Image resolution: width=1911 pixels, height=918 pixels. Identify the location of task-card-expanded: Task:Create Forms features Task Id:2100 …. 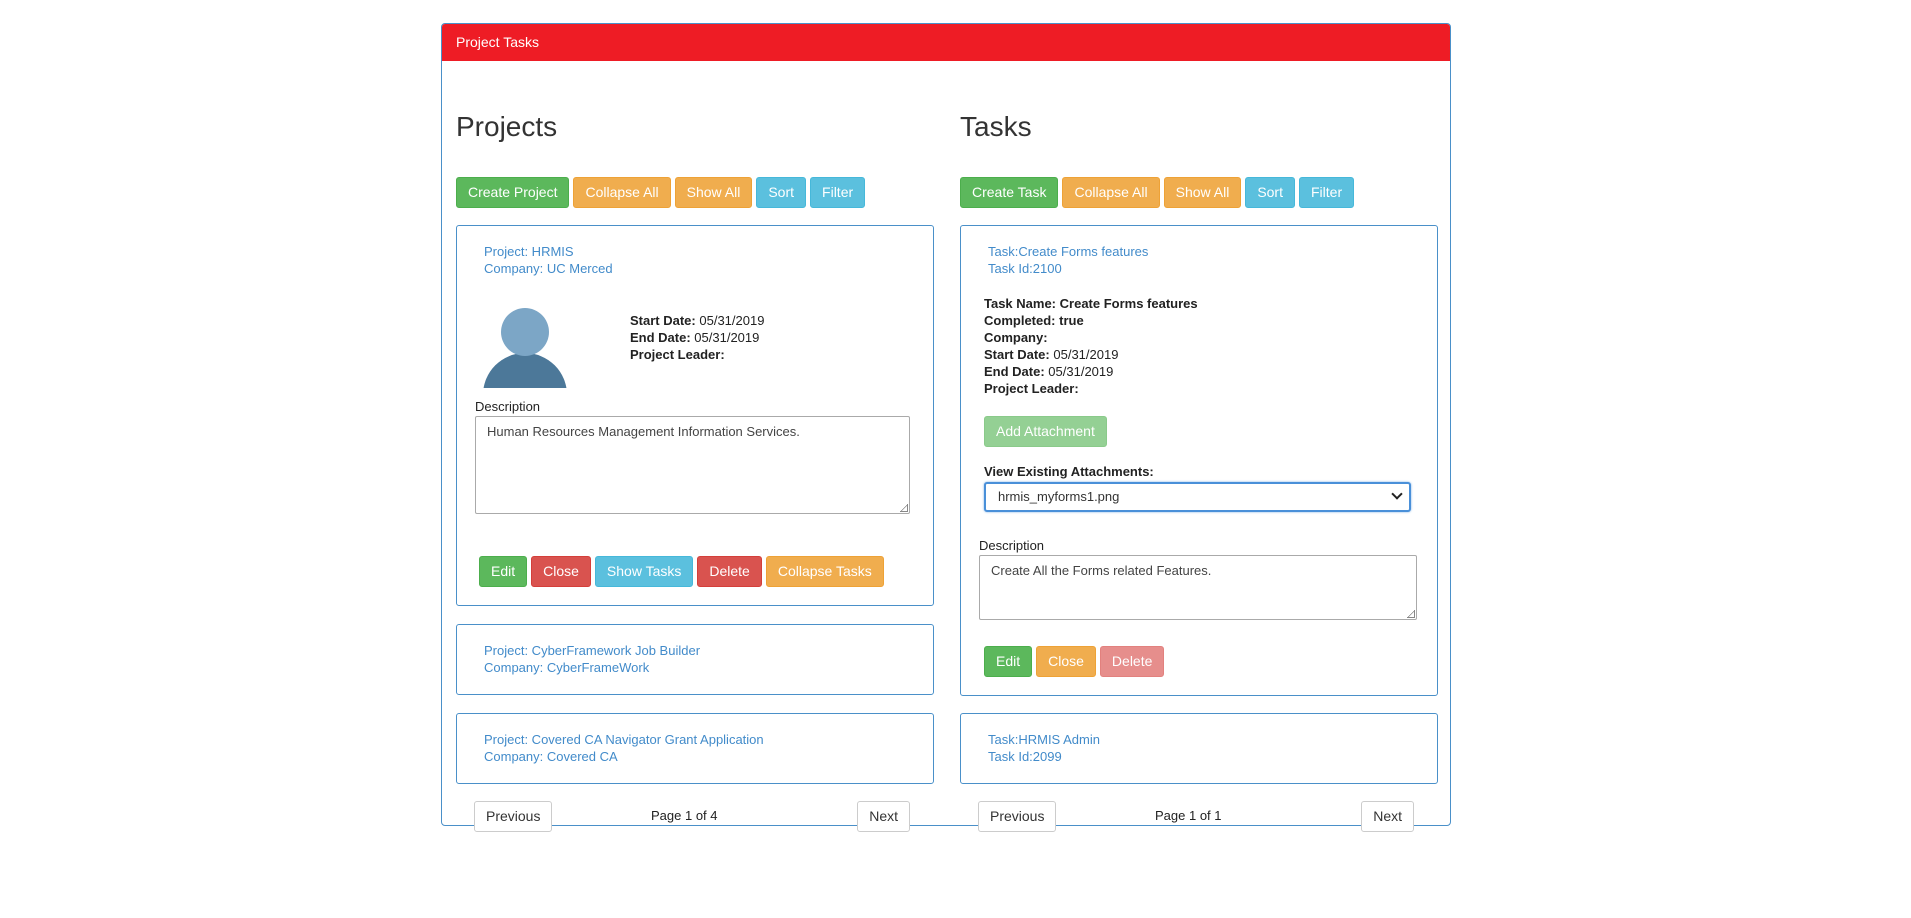
(1199, 460).